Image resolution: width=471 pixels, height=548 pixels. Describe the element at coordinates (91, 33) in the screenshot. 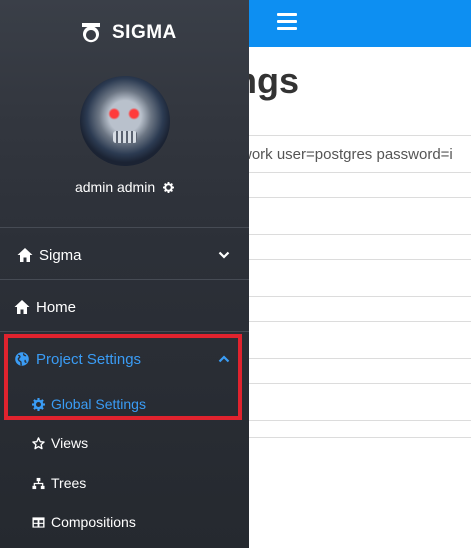

I see `sigma-logo-icon` at that location.